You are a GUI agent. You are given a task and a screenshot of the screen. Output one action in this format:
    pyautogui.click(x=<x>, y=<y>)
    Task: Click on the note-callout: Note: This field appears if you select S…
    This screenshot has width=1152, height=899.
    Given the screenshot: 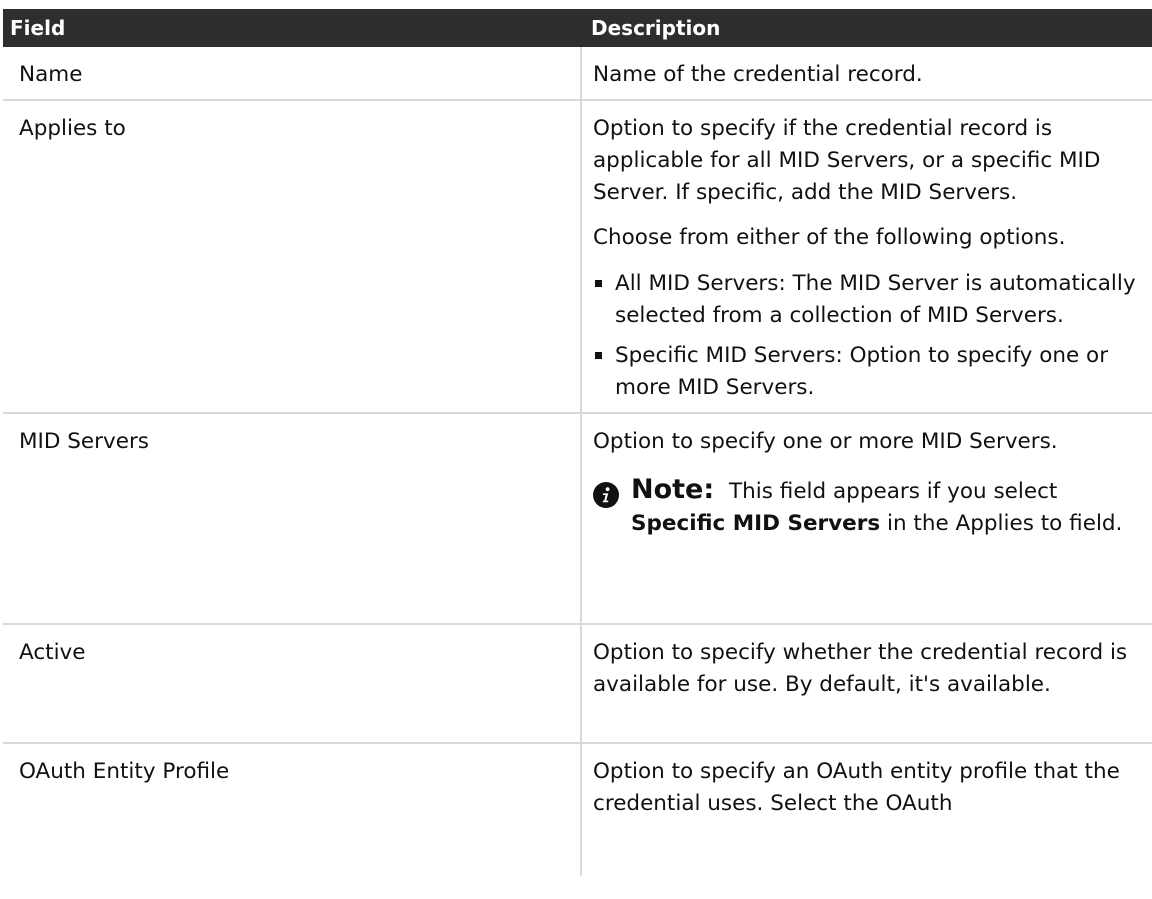 What is the action you would take?
    pyautogui.click(x=872, y=507)
    